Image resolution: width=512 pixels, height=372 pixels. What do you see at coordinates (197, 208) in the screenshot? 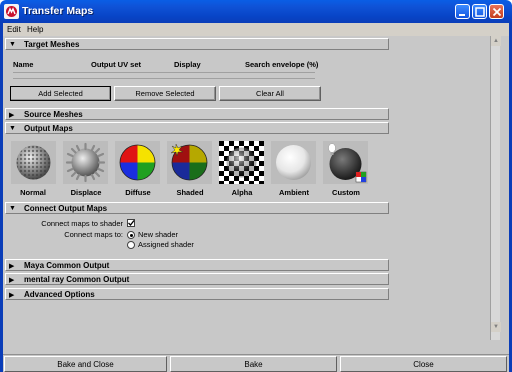
I see `section-connect-output-maps: ▼ Connect Output Maps` at bounding box center [197, 208].